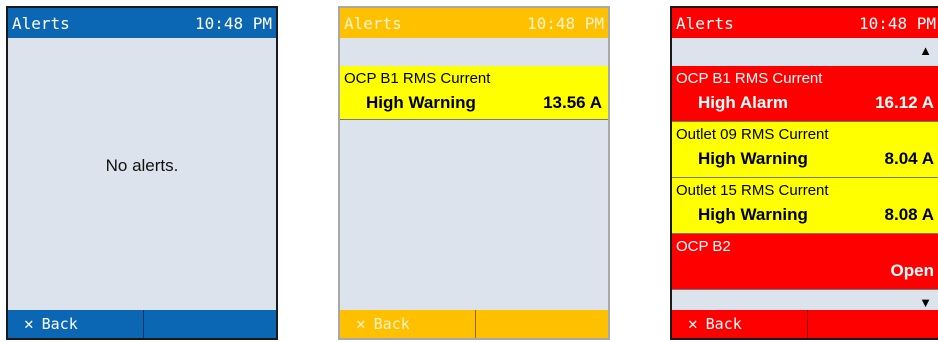  Describe the element at coordinates (904, 102) in the screenshot. I see `alert-value: 16.12 A` at that location.